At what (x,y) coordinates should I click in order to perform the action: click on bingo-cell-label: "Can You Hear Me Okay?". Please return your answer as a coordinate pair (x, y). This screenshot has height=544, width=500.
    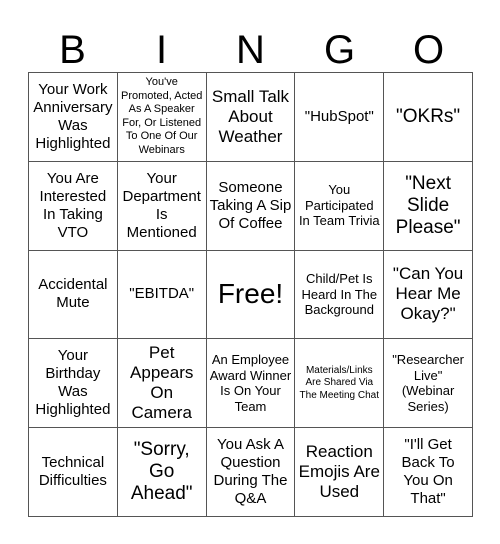
    Looking at the image, I should click on (428, 294).